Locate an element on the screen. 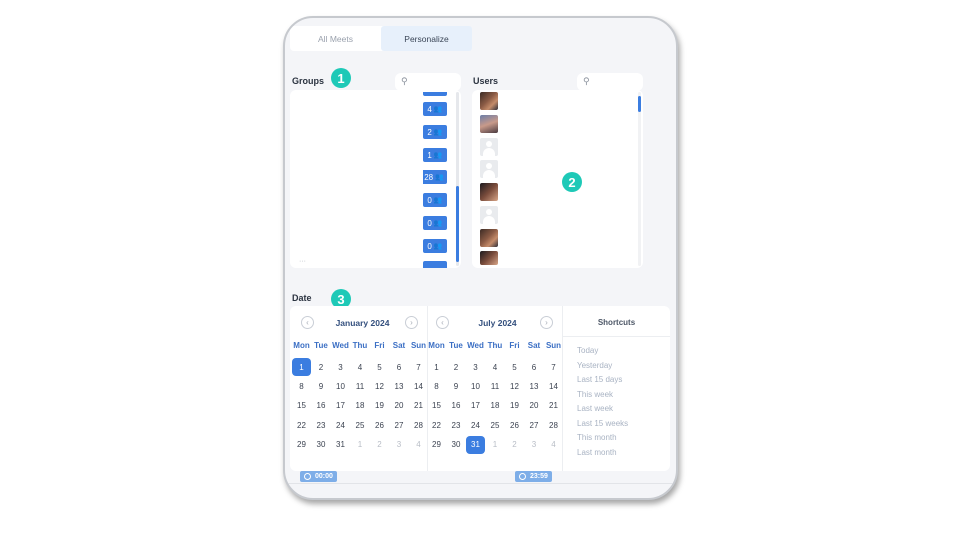 The image size is (960, 540). shortcut-item: Yesterday is located at coordinates (594, 365).